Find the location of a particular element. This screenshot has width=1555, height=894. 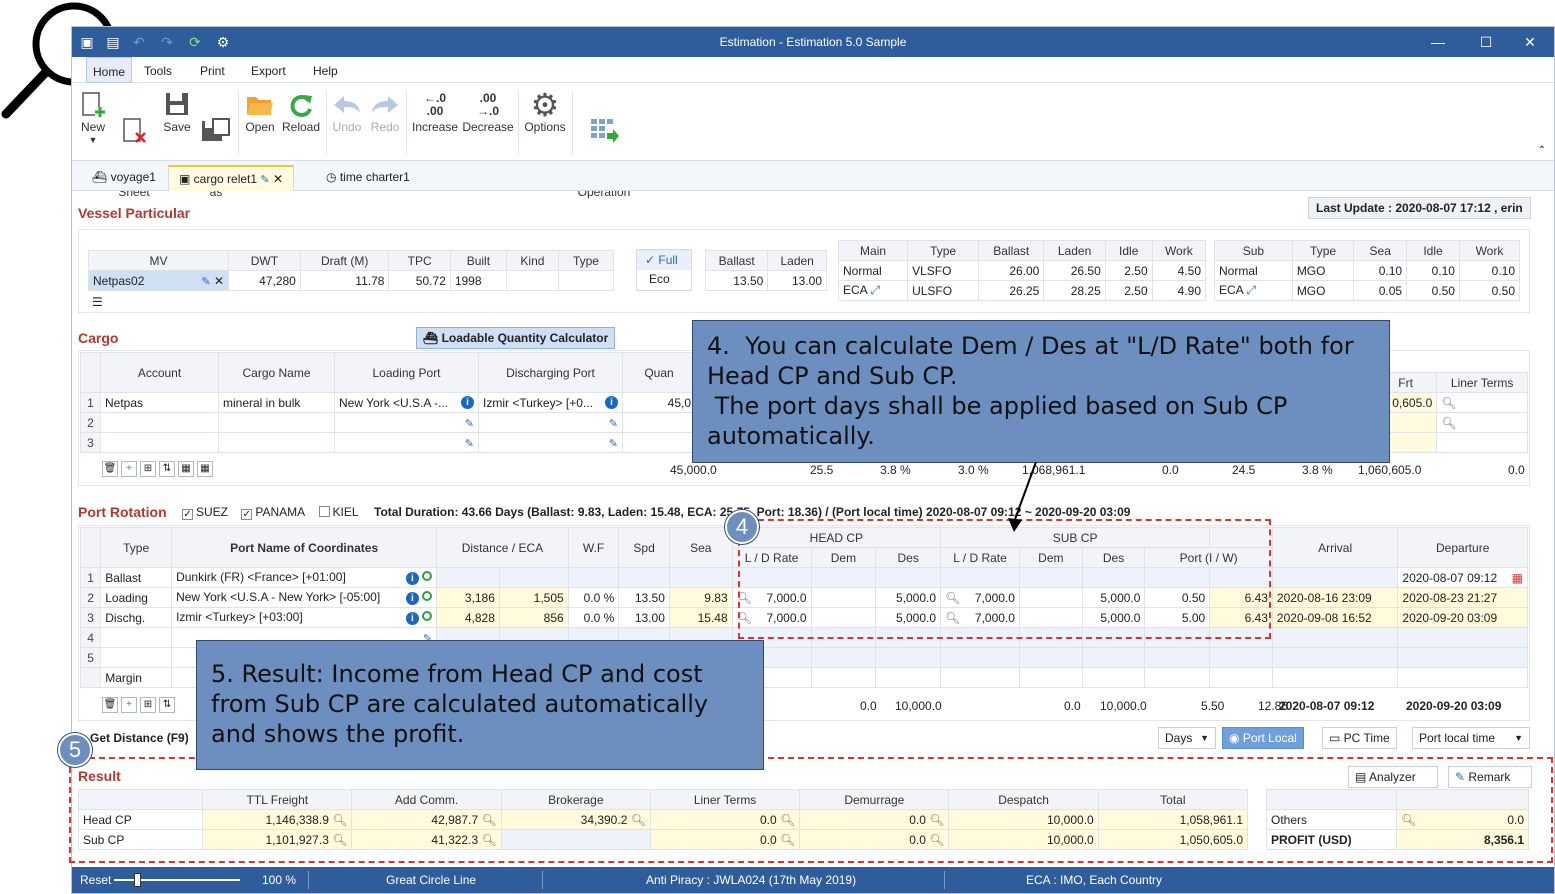

add-row-icon: + is located at coordinates (129, 705).